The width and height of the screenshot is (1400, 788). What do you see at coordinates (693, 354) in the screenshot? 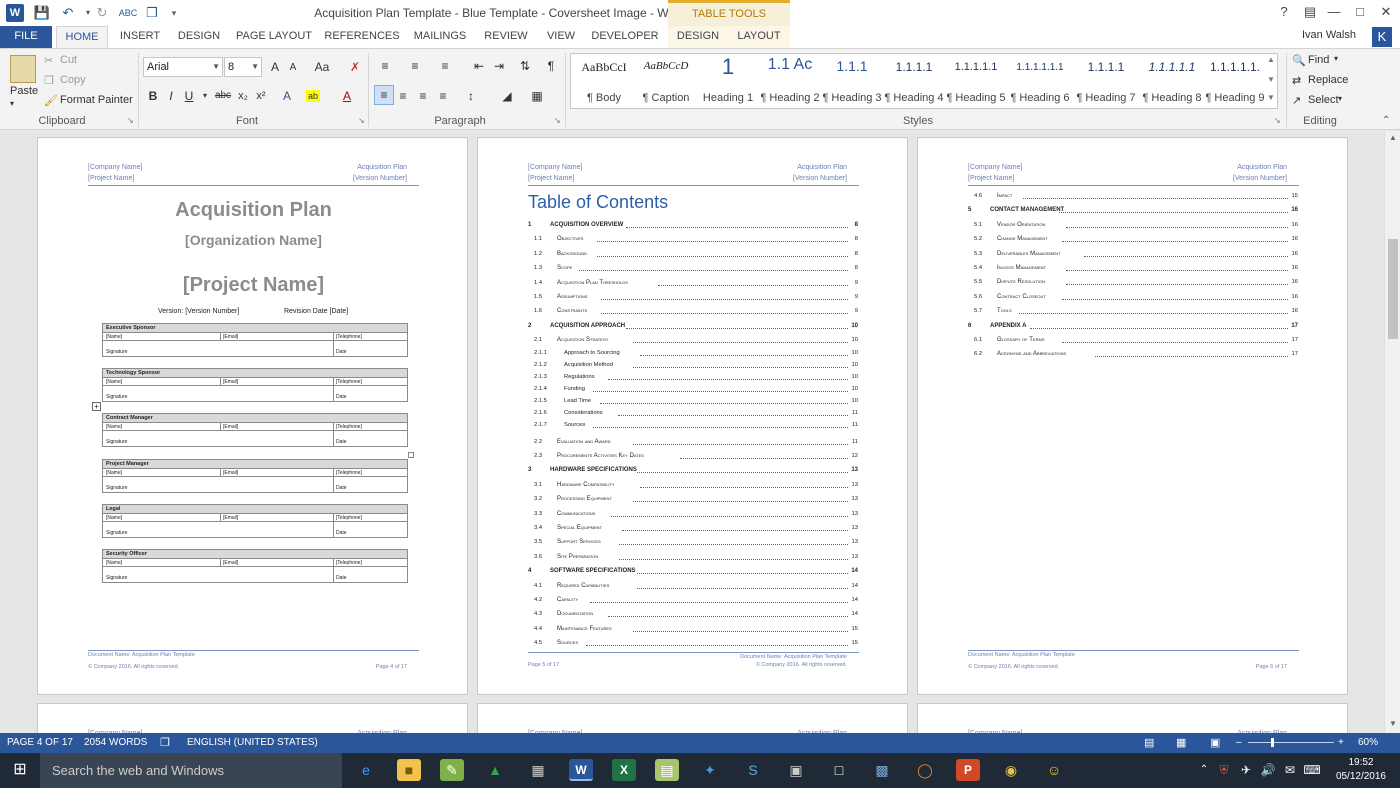
I see `toc-entry: 2.1.1 Approach to Sourcing 10` at bounding box center [693, 354].